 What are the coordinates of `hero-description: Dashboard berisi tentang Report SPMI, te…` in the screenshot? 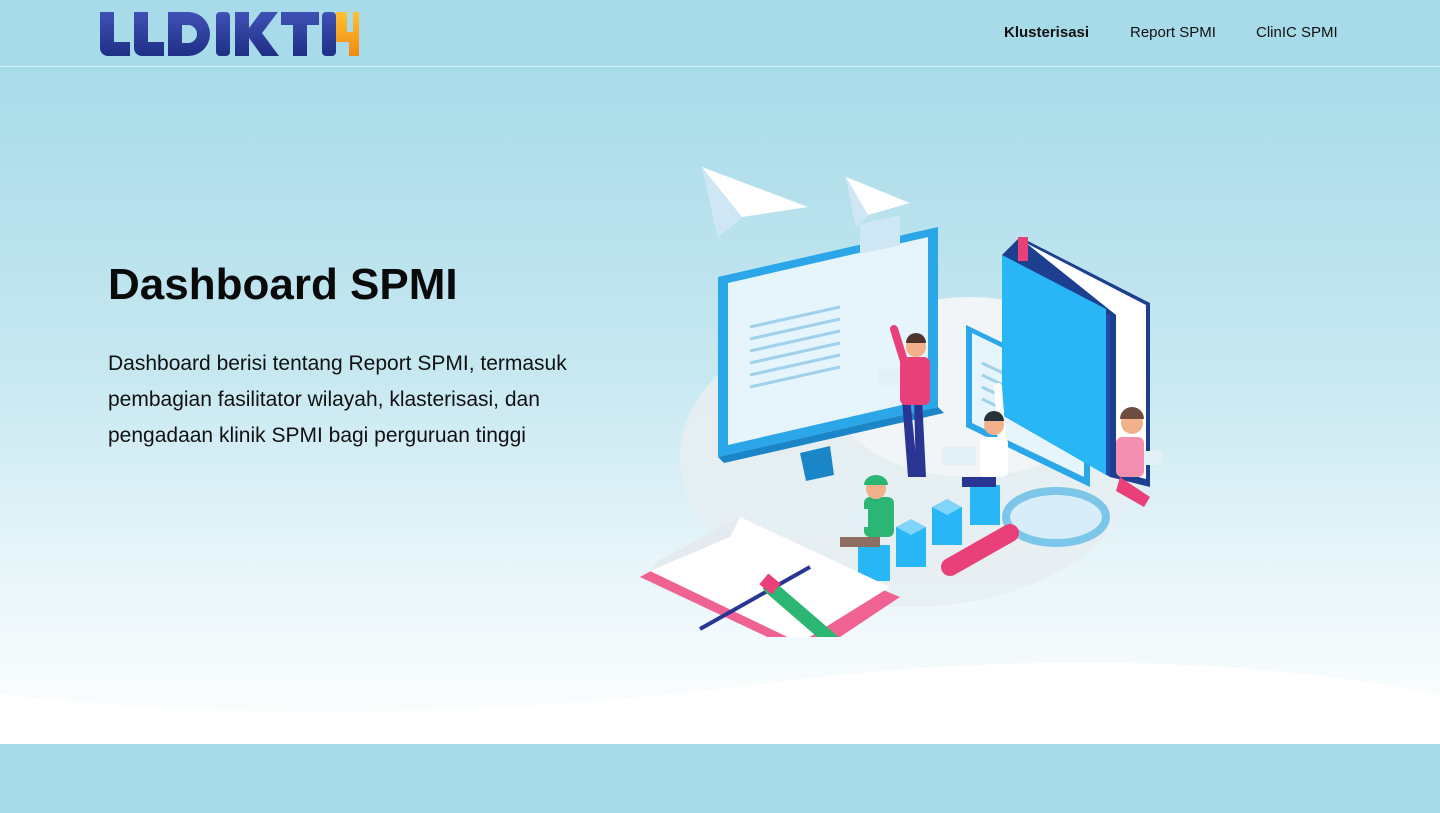 It's located at (337, 399).